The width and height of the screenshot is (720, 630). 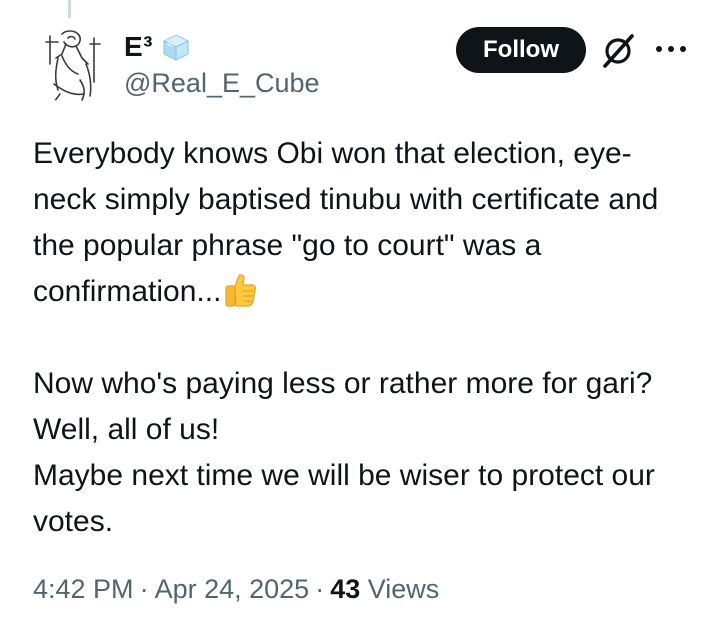 I want to click on tweet-meta: 4:42 PM · Apr 24, 2025 · 43 Views, so click(x=236, y=589).